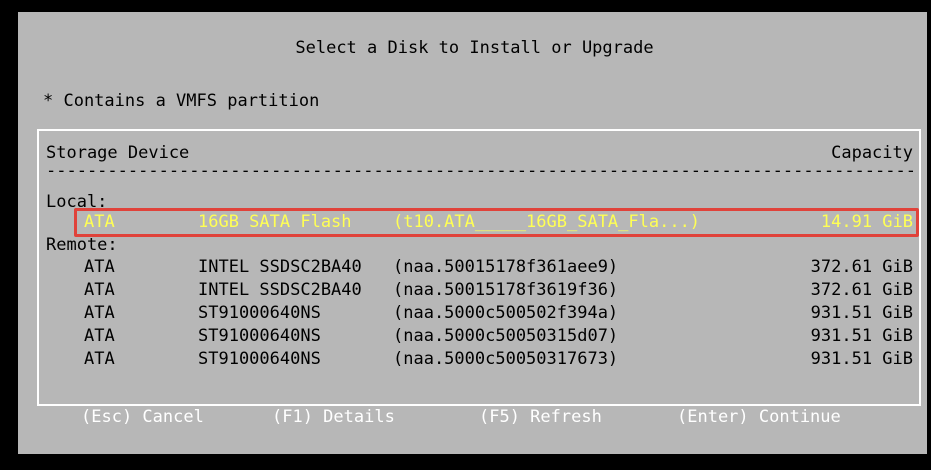 This screenshot has height=470, width=931. What do you see at coordinates (547, 222) in the screenshot?
I see `disk-identifier: (t10.ATA_____16GB_SATA_Fla...)` at bounding box center [547, 222].